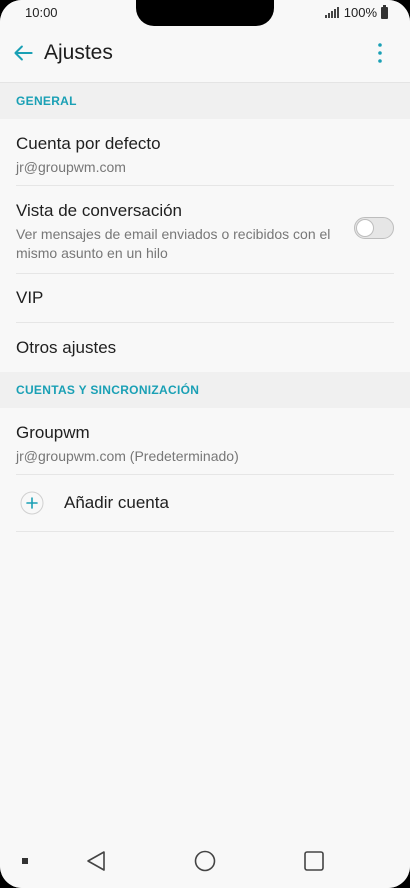 The height and width of the screenshot is (888, 410). What do you see at coordinates (53, 432) in the screenshot?
I see `account-name: Groupwm` at bounding box center [53, 432].